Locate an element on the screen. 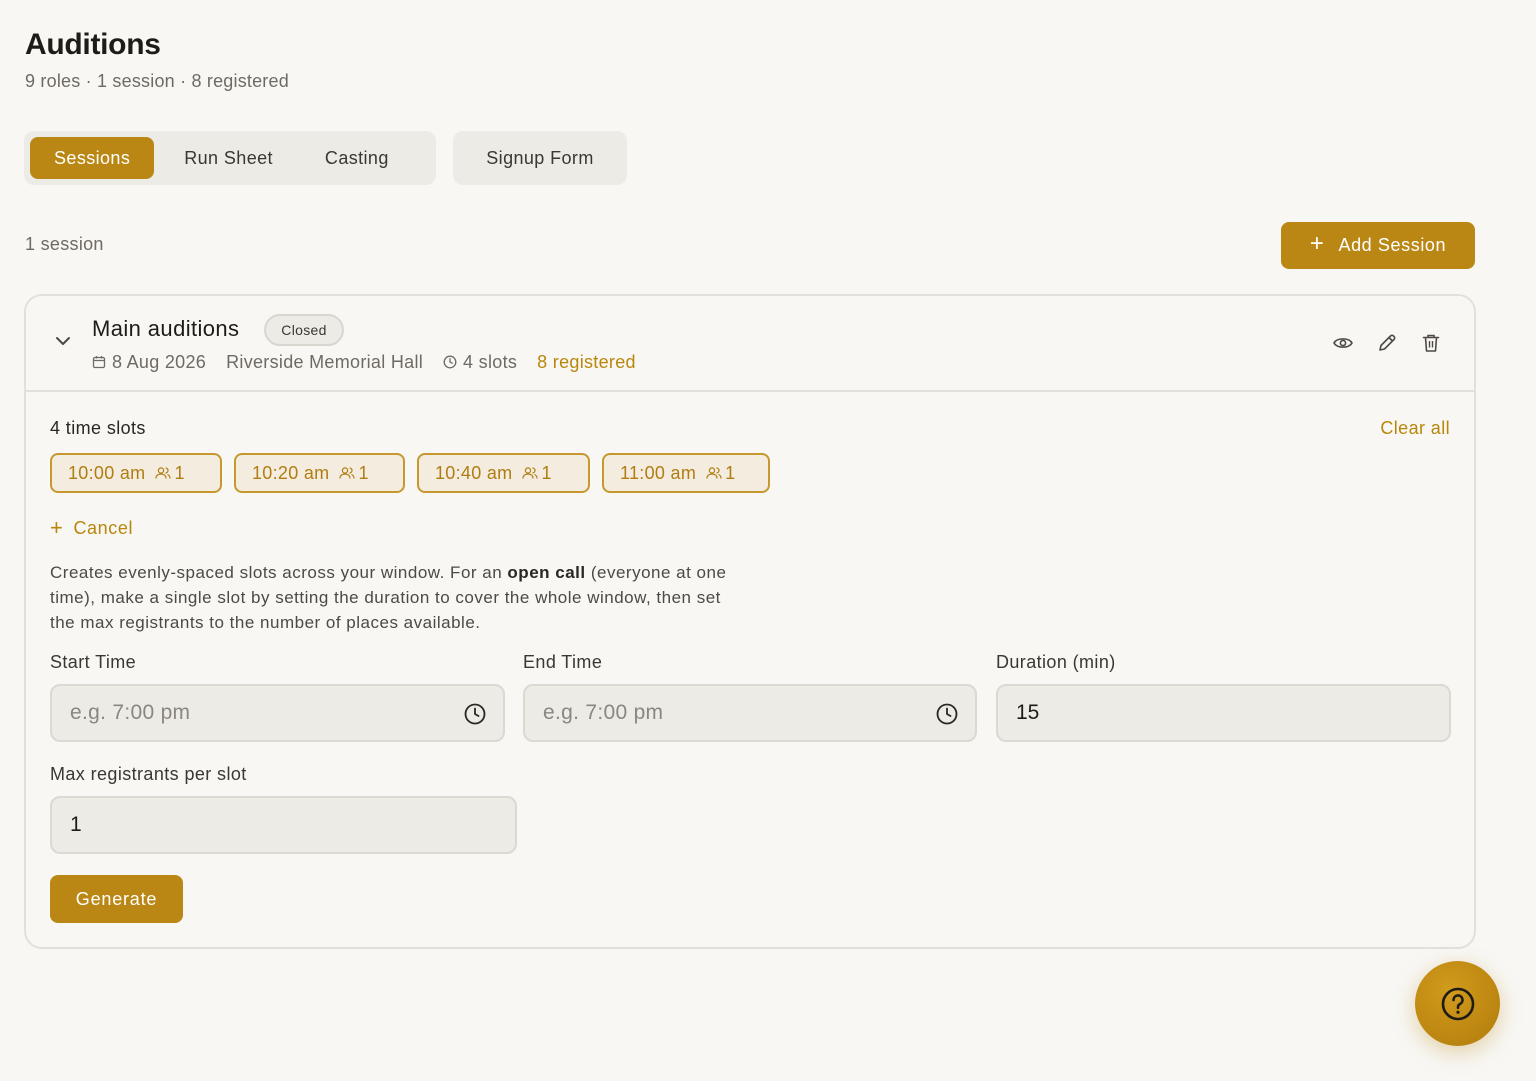  max-registrants-field: 1 is located at coordinates (283, 825).